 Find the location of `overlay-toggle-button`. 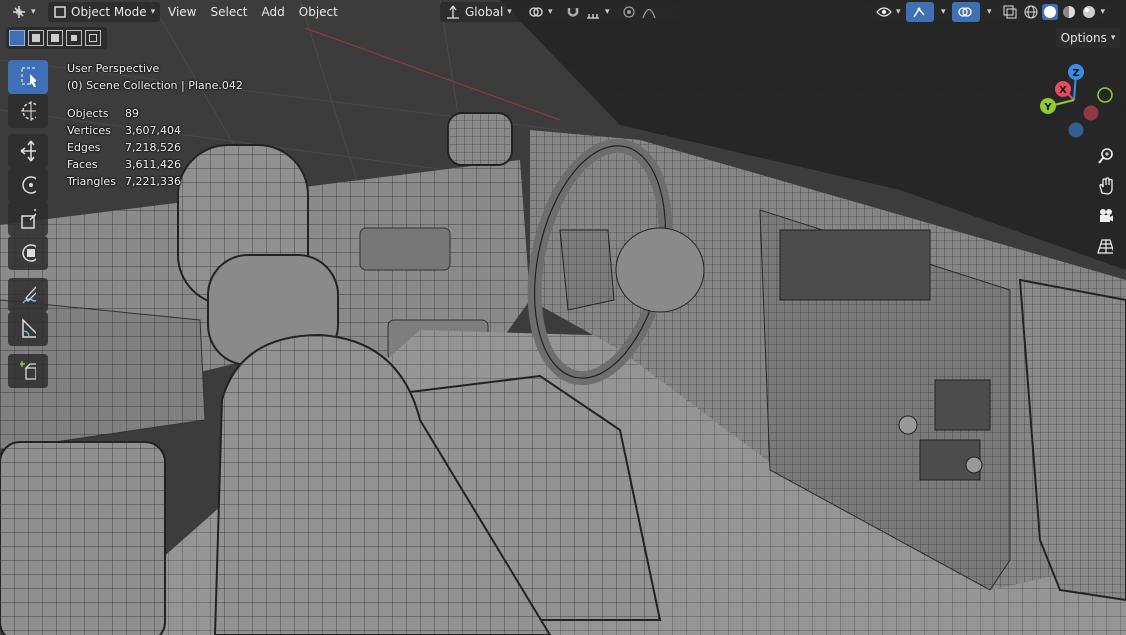

overlay-toggle-button is located at coordinates (966, 12).